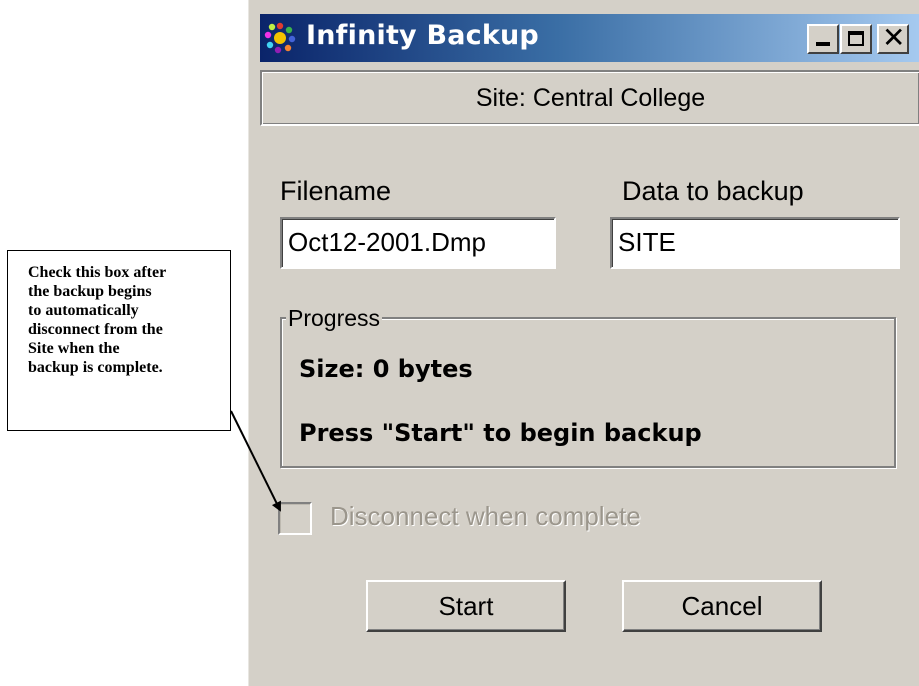 The width and height of the screenshot is (919, 686). What do you see at coordinates (485, 516) in the screenshot?
I see `disconnect-checkbox-label: Disconnect when complete` at bounding box center [485, 516].